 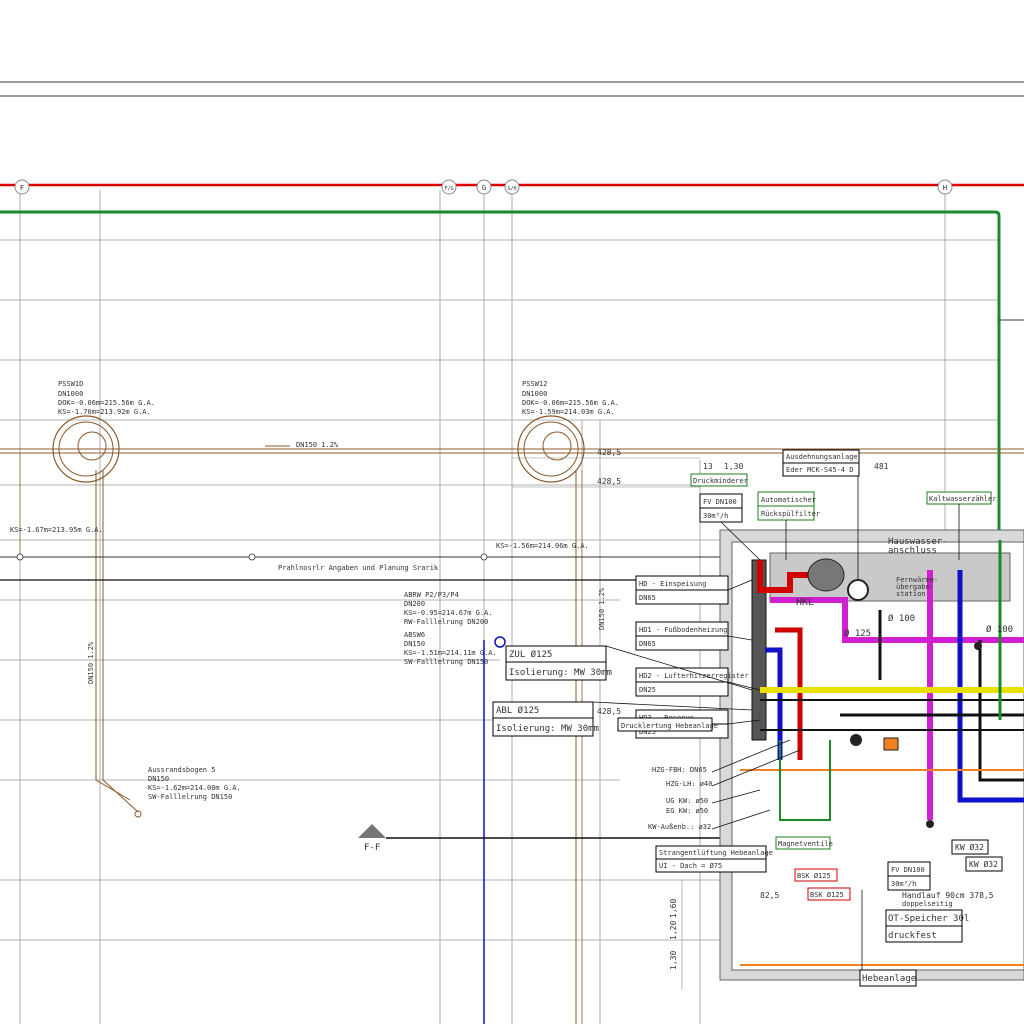 I want to click on callout-zul: ZUL Ø125 Isolierung: MW 30mm, so click(x=558, y=663).